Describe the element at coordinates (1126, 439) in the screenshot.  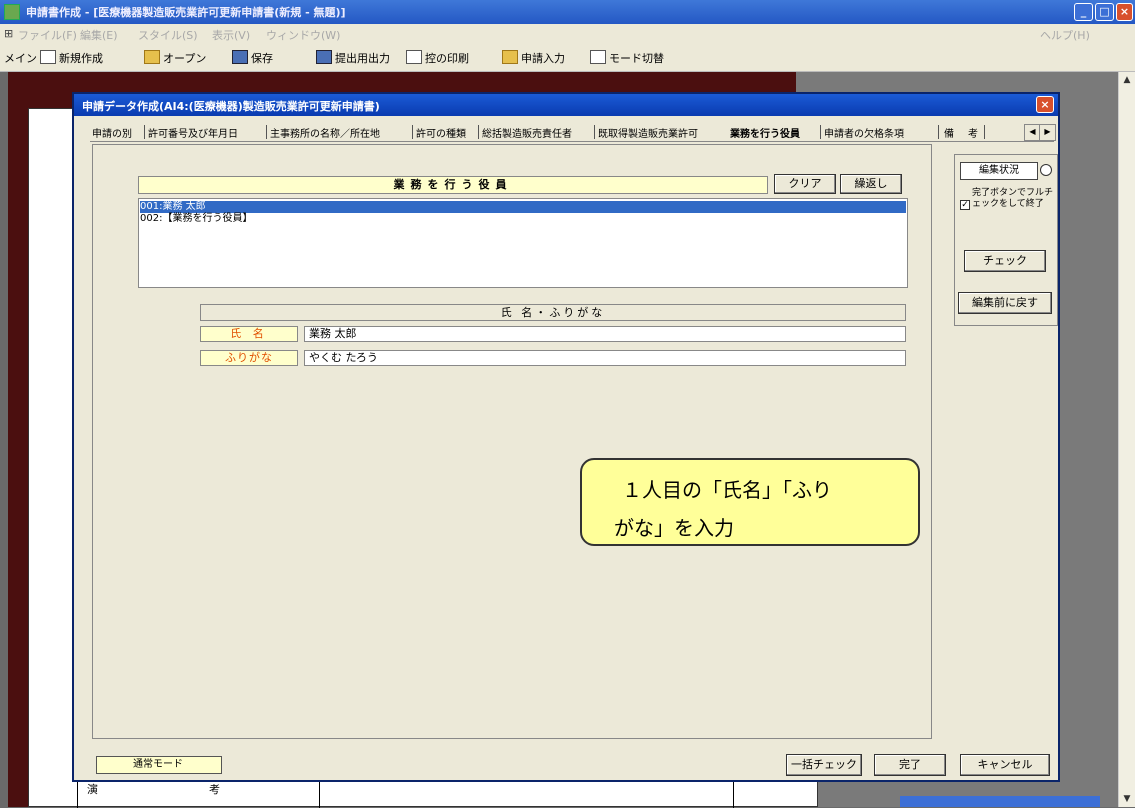
I see `document-scrollbar: ▲ ▼` at that location.